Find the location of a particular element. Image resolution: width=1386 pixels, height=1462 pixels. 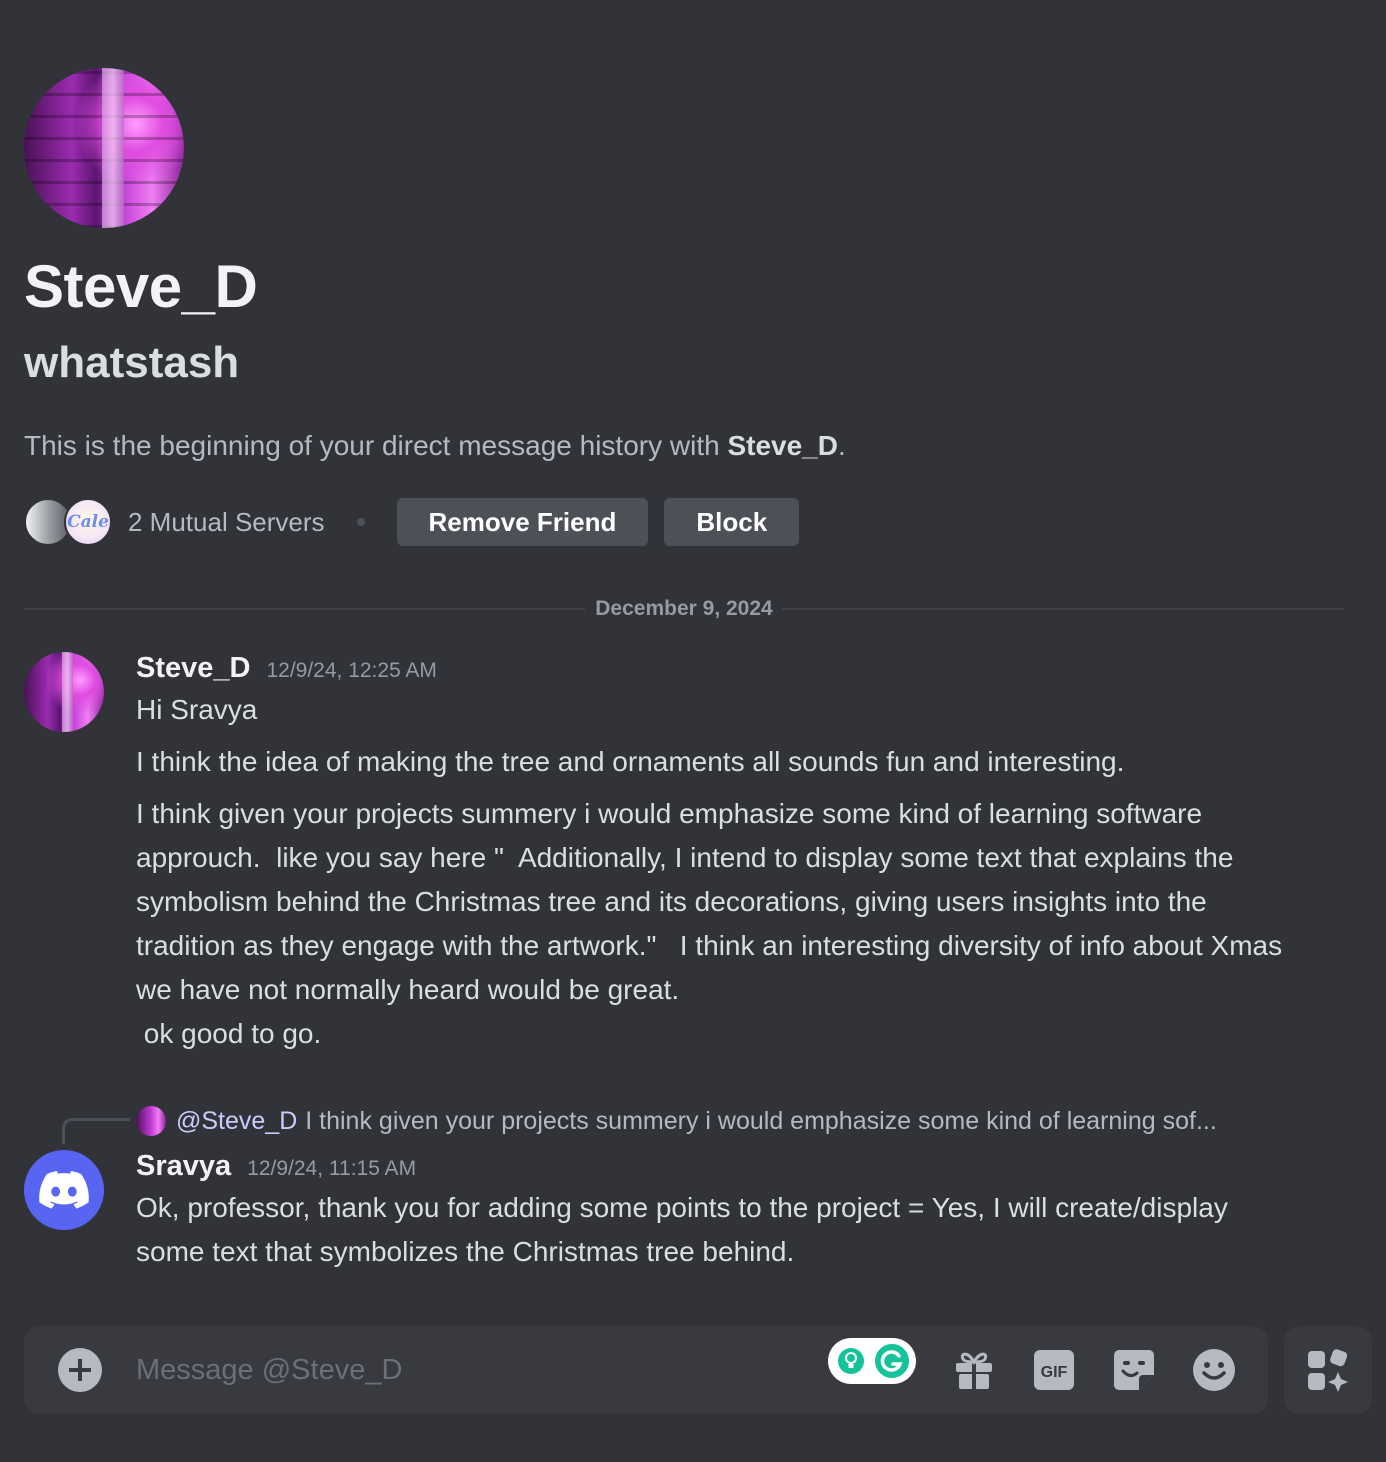

grammarly-icon is located at coordinates (892, 1361).